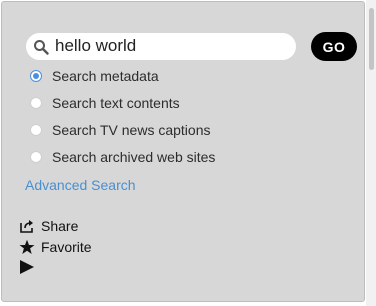  What do you see at coordinates (41, 47) in the screenshot?
I see `search-icon` at bounding box center [41, 47].